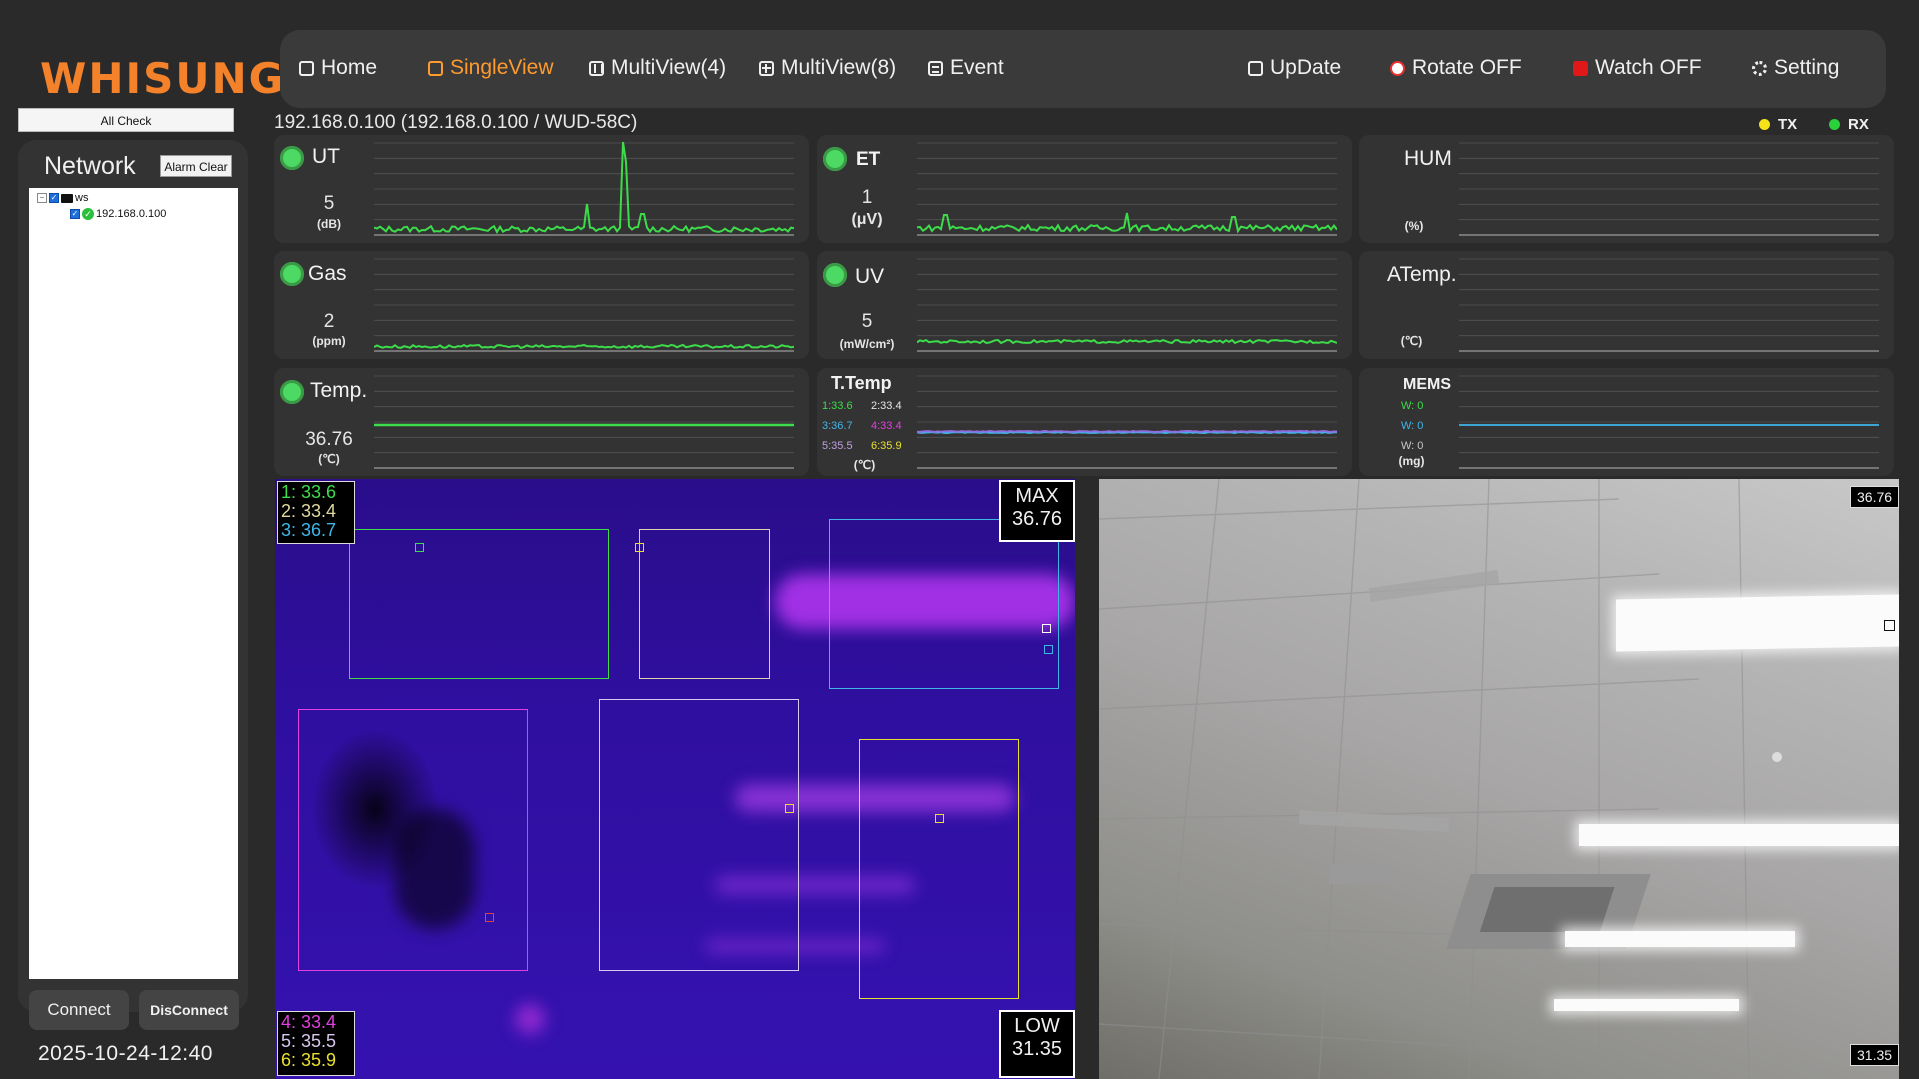 This screenshot has width=1919, height=1079. Describe the element at coordinates (1306, 67) in the screenshot. I see `update-label: UpDate` at that location.